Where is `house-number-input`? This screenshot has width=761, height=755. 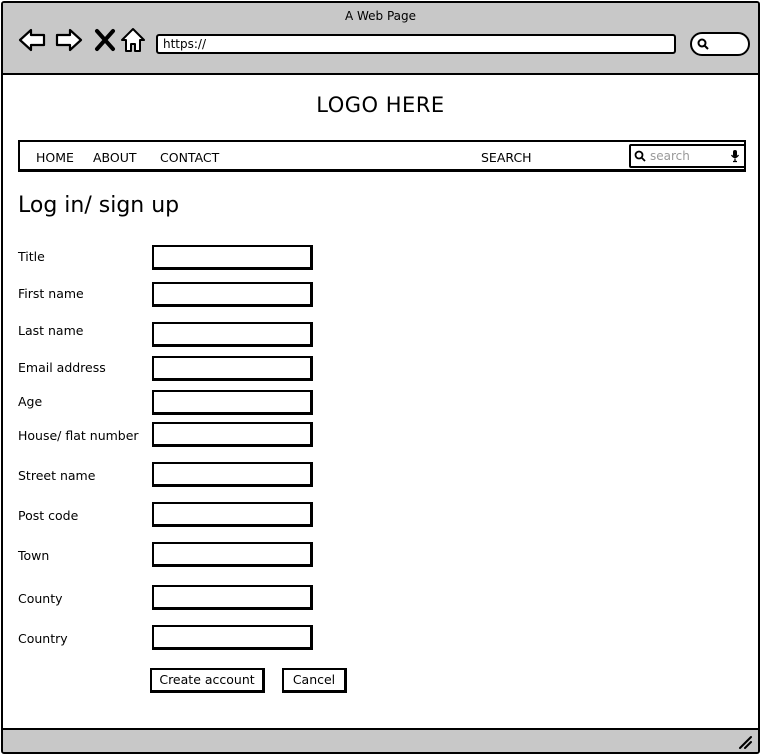
house-number-input is located at coordinates (232, 434).